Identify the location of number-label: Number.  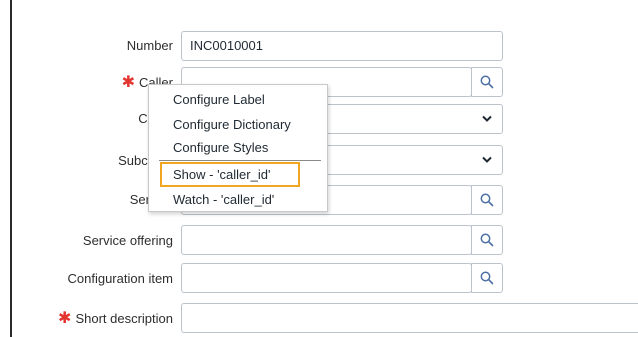
(149, 45).